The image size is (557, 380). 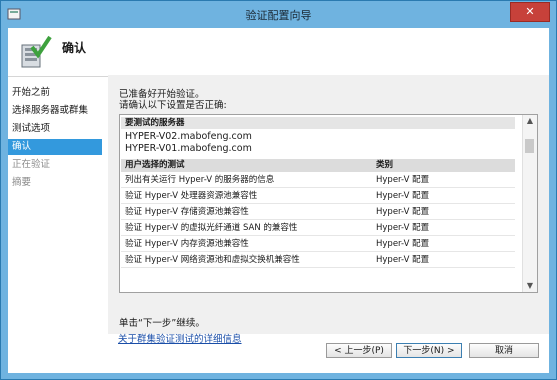 I want to click on confirm-settings-text: 请确认以下设置是否正确:, so click(x=173, y=105).